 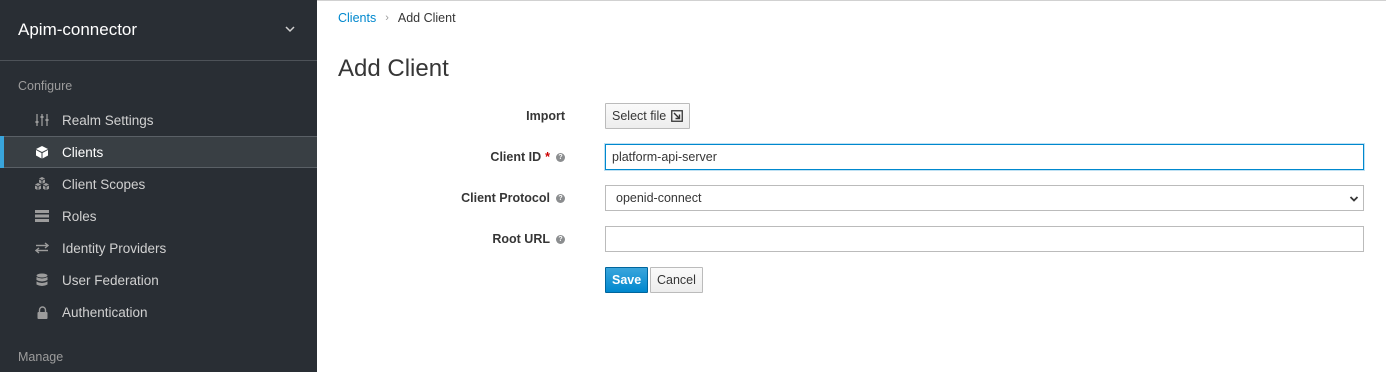 What do you see at coordinates (984, 239) in the screenshot?
I see `root-url-input` at bounding box center [984, 239].